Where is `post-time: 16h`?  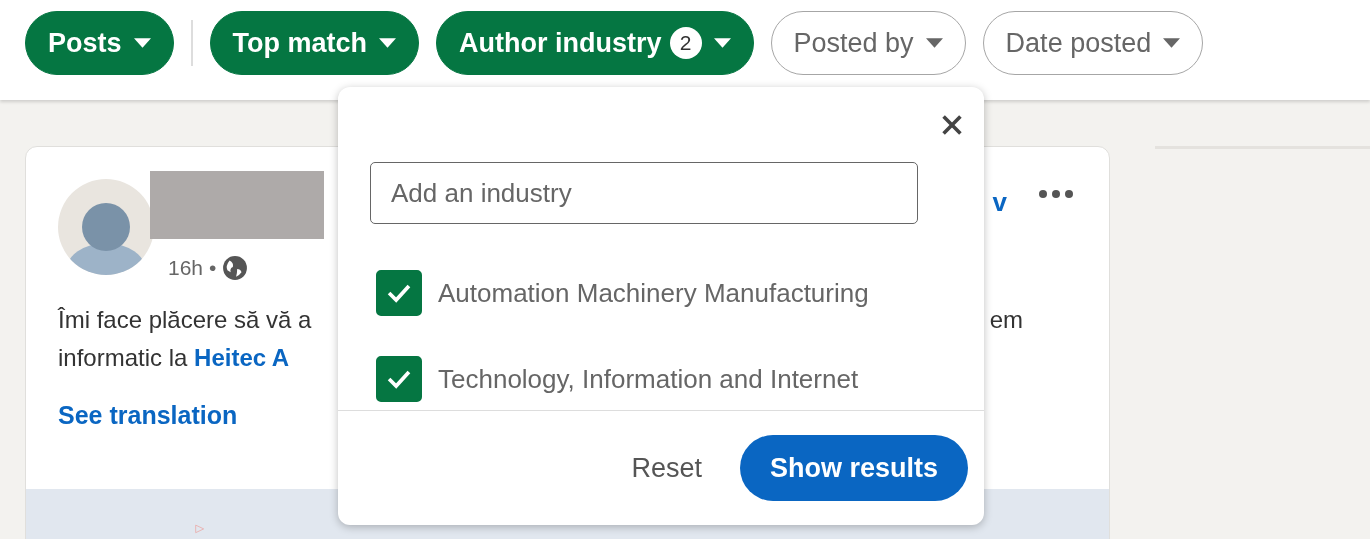
post-time: 16h is located at coordinates (186, 268).